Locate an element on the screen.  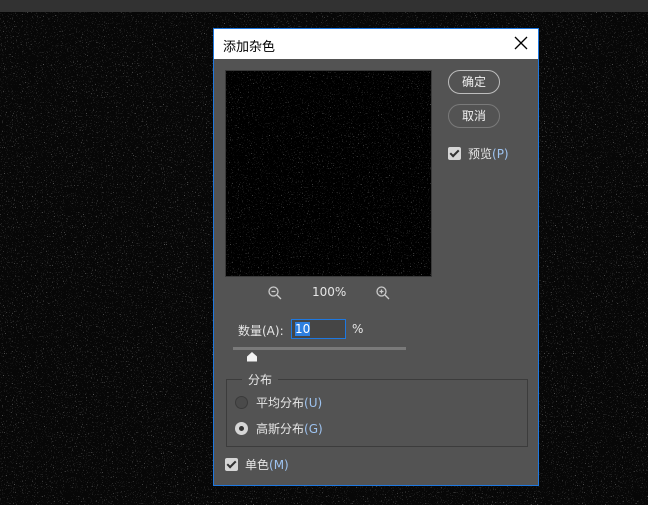
preview-image is located at coordinates (328, 173).